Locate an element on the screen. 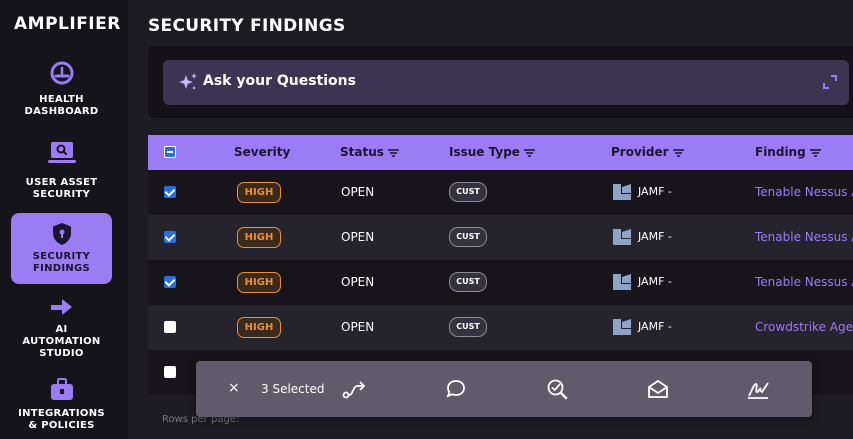 The width and height of the screenshot is (853, 439). sidebar-item-label: & POLICIES is located at coordinates (61, 425).